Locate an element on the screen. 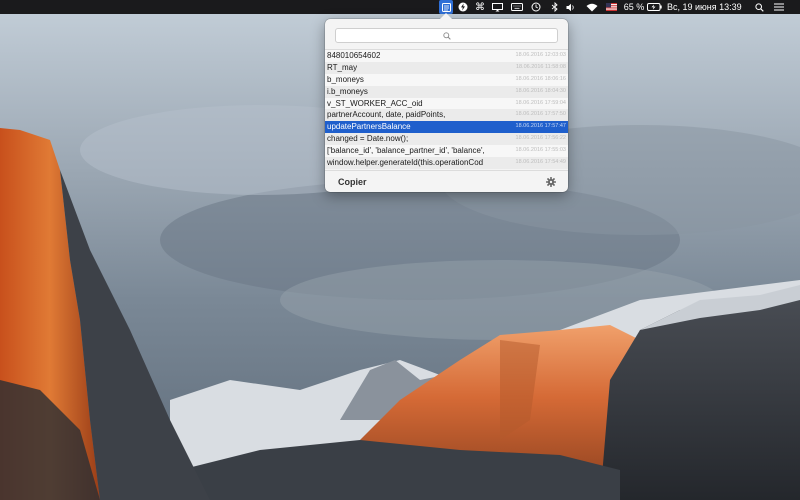 Image resolution: width=800 pixels, height=500 pixels. clipboard-item: b_moneys 18.06.2016 18:06:16 is located at coordinates (446, 79).